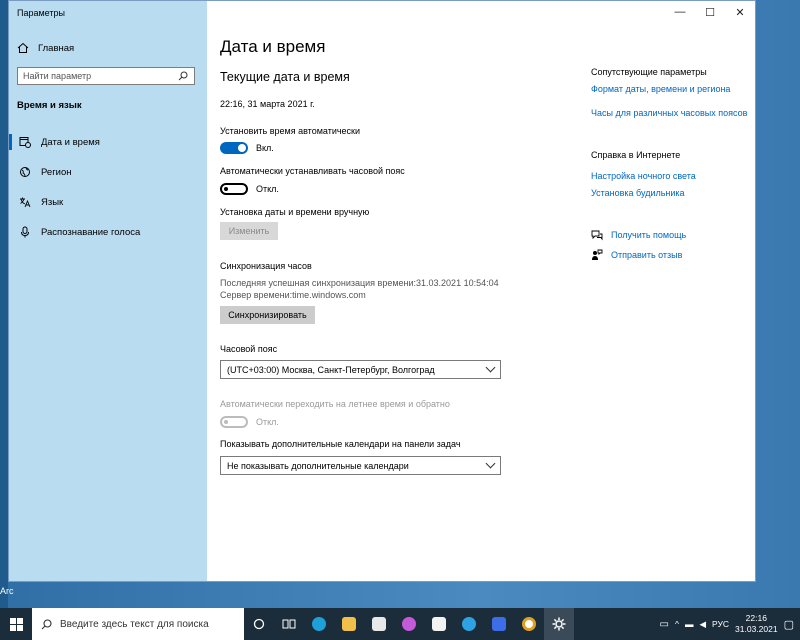 The image size is (800, 640). Describe the element at coordinates (267, 315) in the screenshot. I see `sync-button: Синхронизировать` at that location.